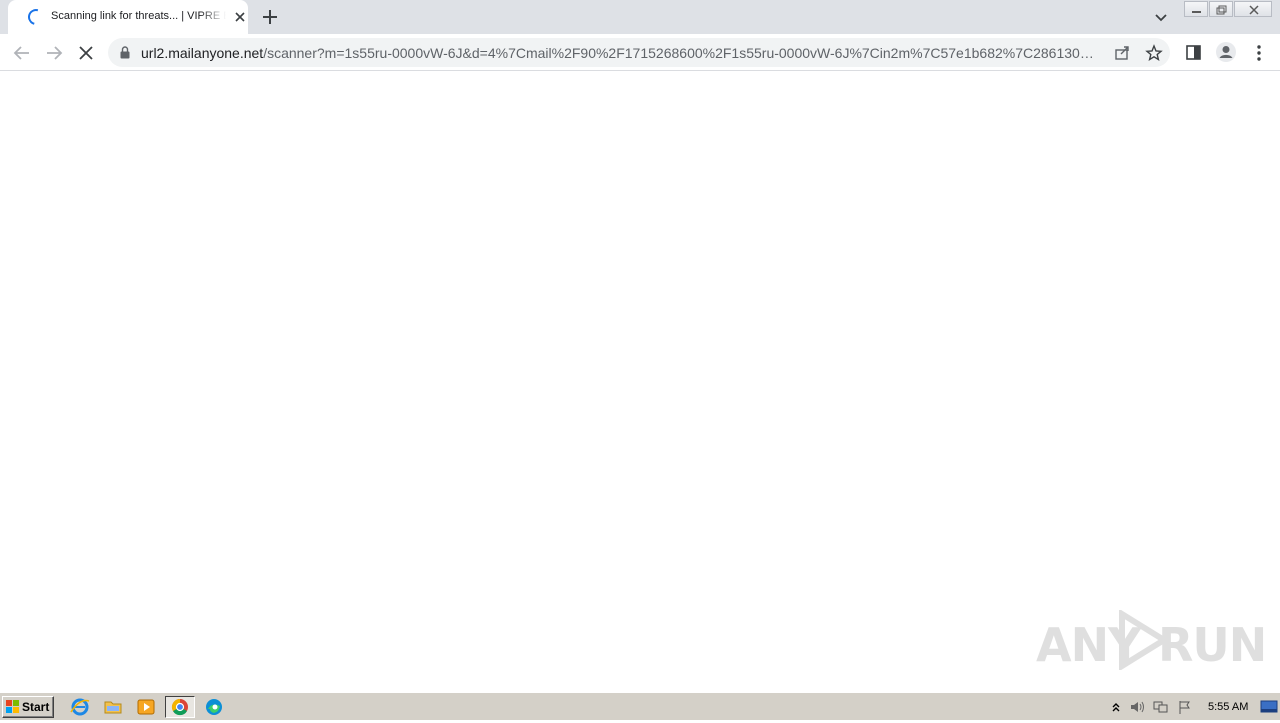 The image size is (1280, 723). I want to click on watermark-text-right: RUN, so click(1212, 645).